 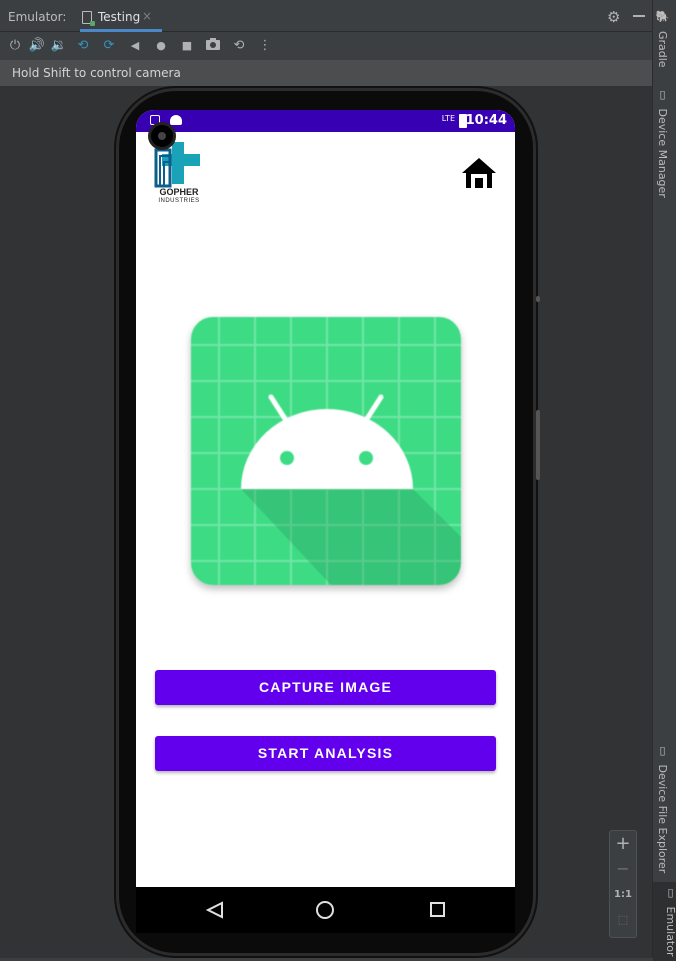 I want to click on power-icon: ⏻, so click(x=15, y=46).